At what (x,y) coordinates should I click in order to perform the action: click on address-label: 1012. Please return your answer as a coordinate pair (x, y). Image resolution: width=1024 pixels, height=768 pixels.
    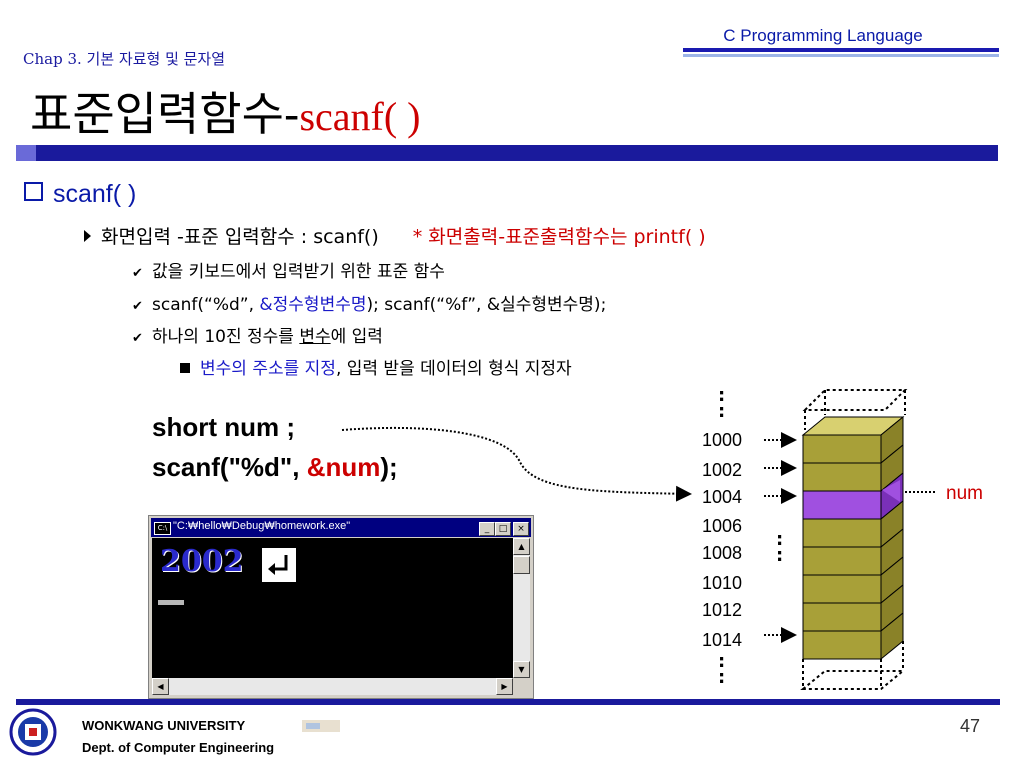
    Looking at the image, I should click on (722, 610).